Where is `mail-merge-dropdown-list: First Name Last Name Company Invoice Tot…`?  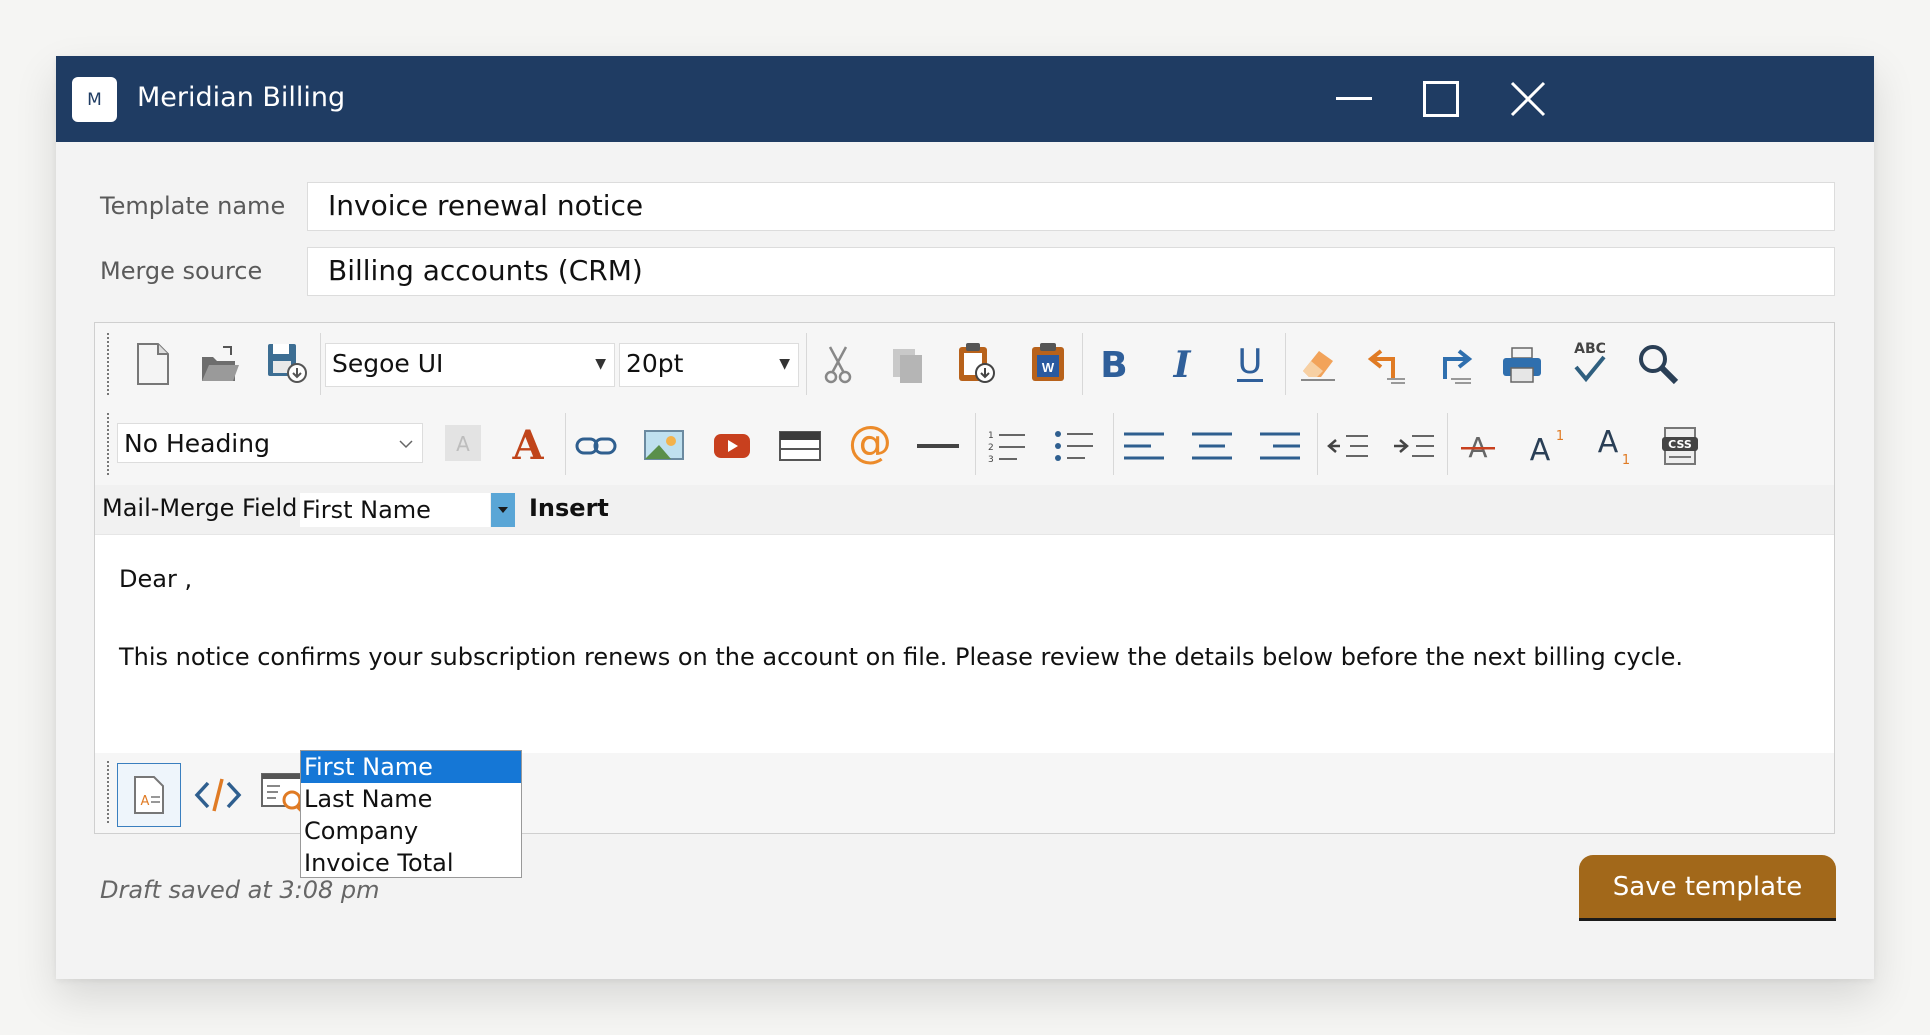
mail-merge-dropdown-list: First Name Last Name Company Invoice Tot… is located at coordinates (411, 814).